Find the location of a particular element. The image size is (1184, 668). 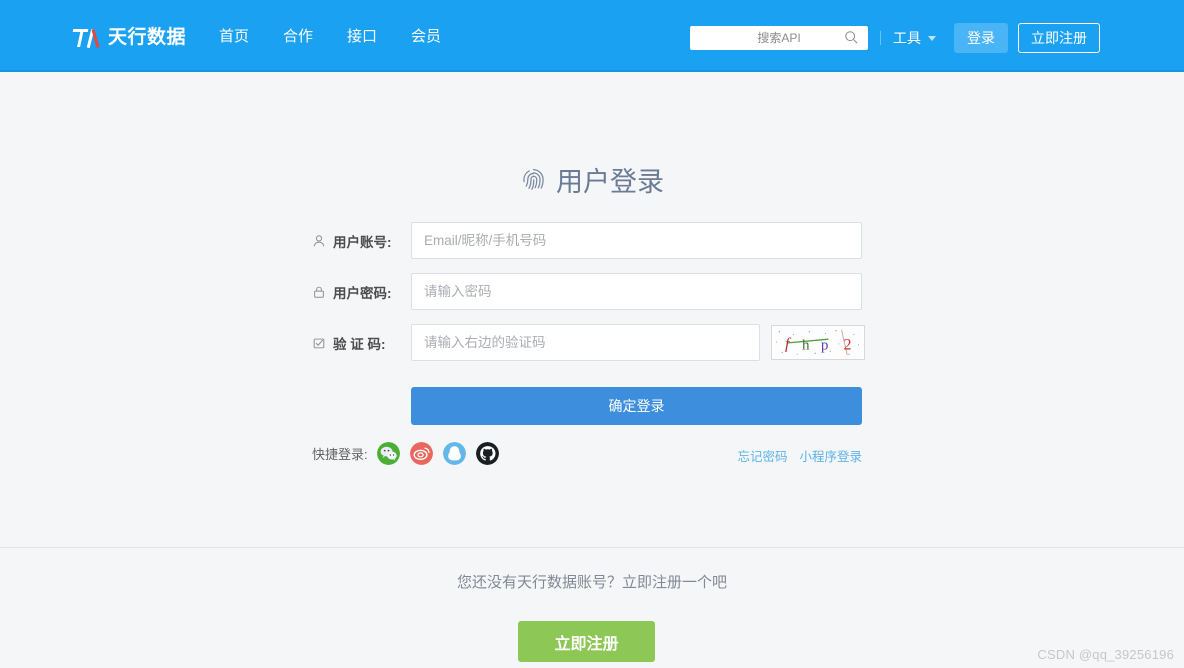

quick-login-label: 快捷登录: is located at coordinates (340, 454).